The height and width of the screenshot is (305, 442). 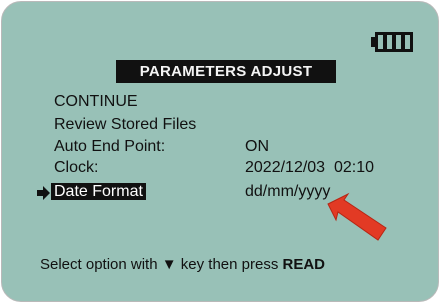 I want to click on down-key-icon: ▼, so click(x=169, y=264).